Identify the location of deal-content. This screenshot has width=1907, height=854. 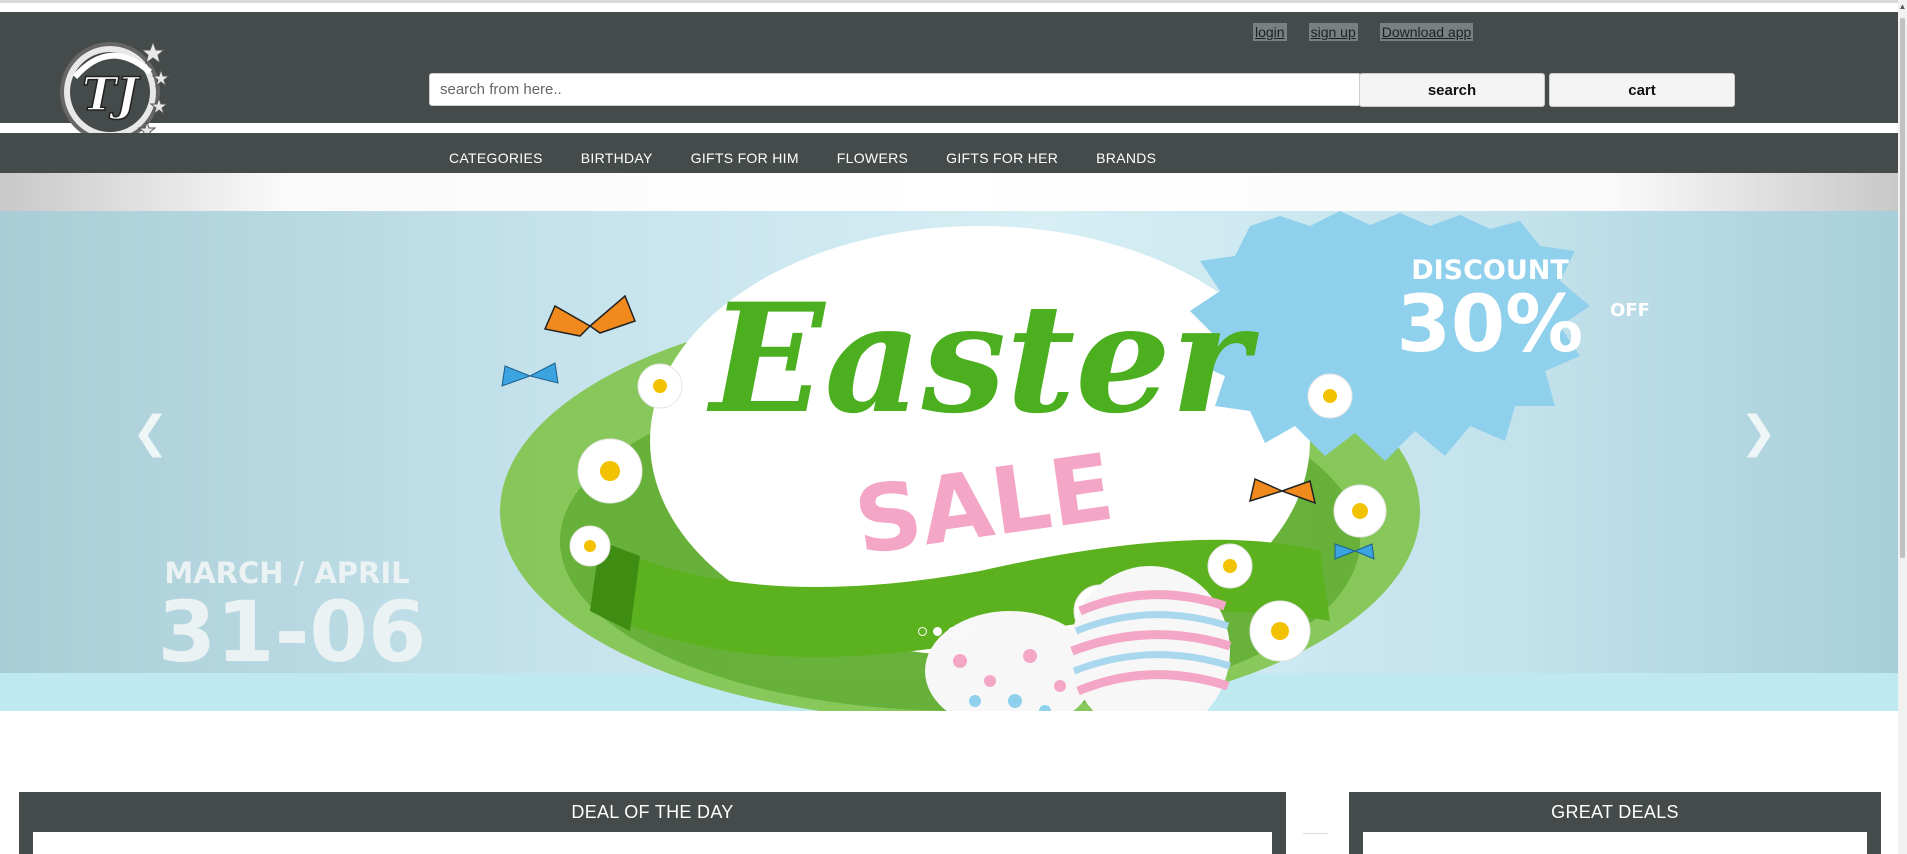
(652, 843).